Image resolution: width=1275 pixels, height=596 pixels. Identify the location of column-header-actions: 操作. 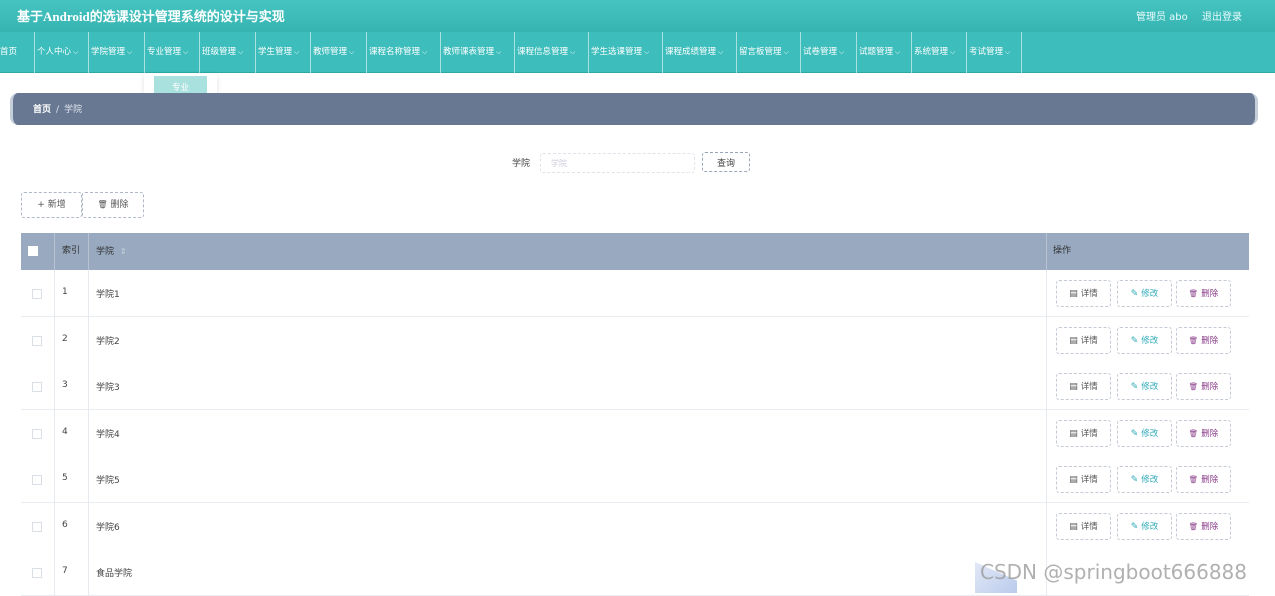
(1062, 251).